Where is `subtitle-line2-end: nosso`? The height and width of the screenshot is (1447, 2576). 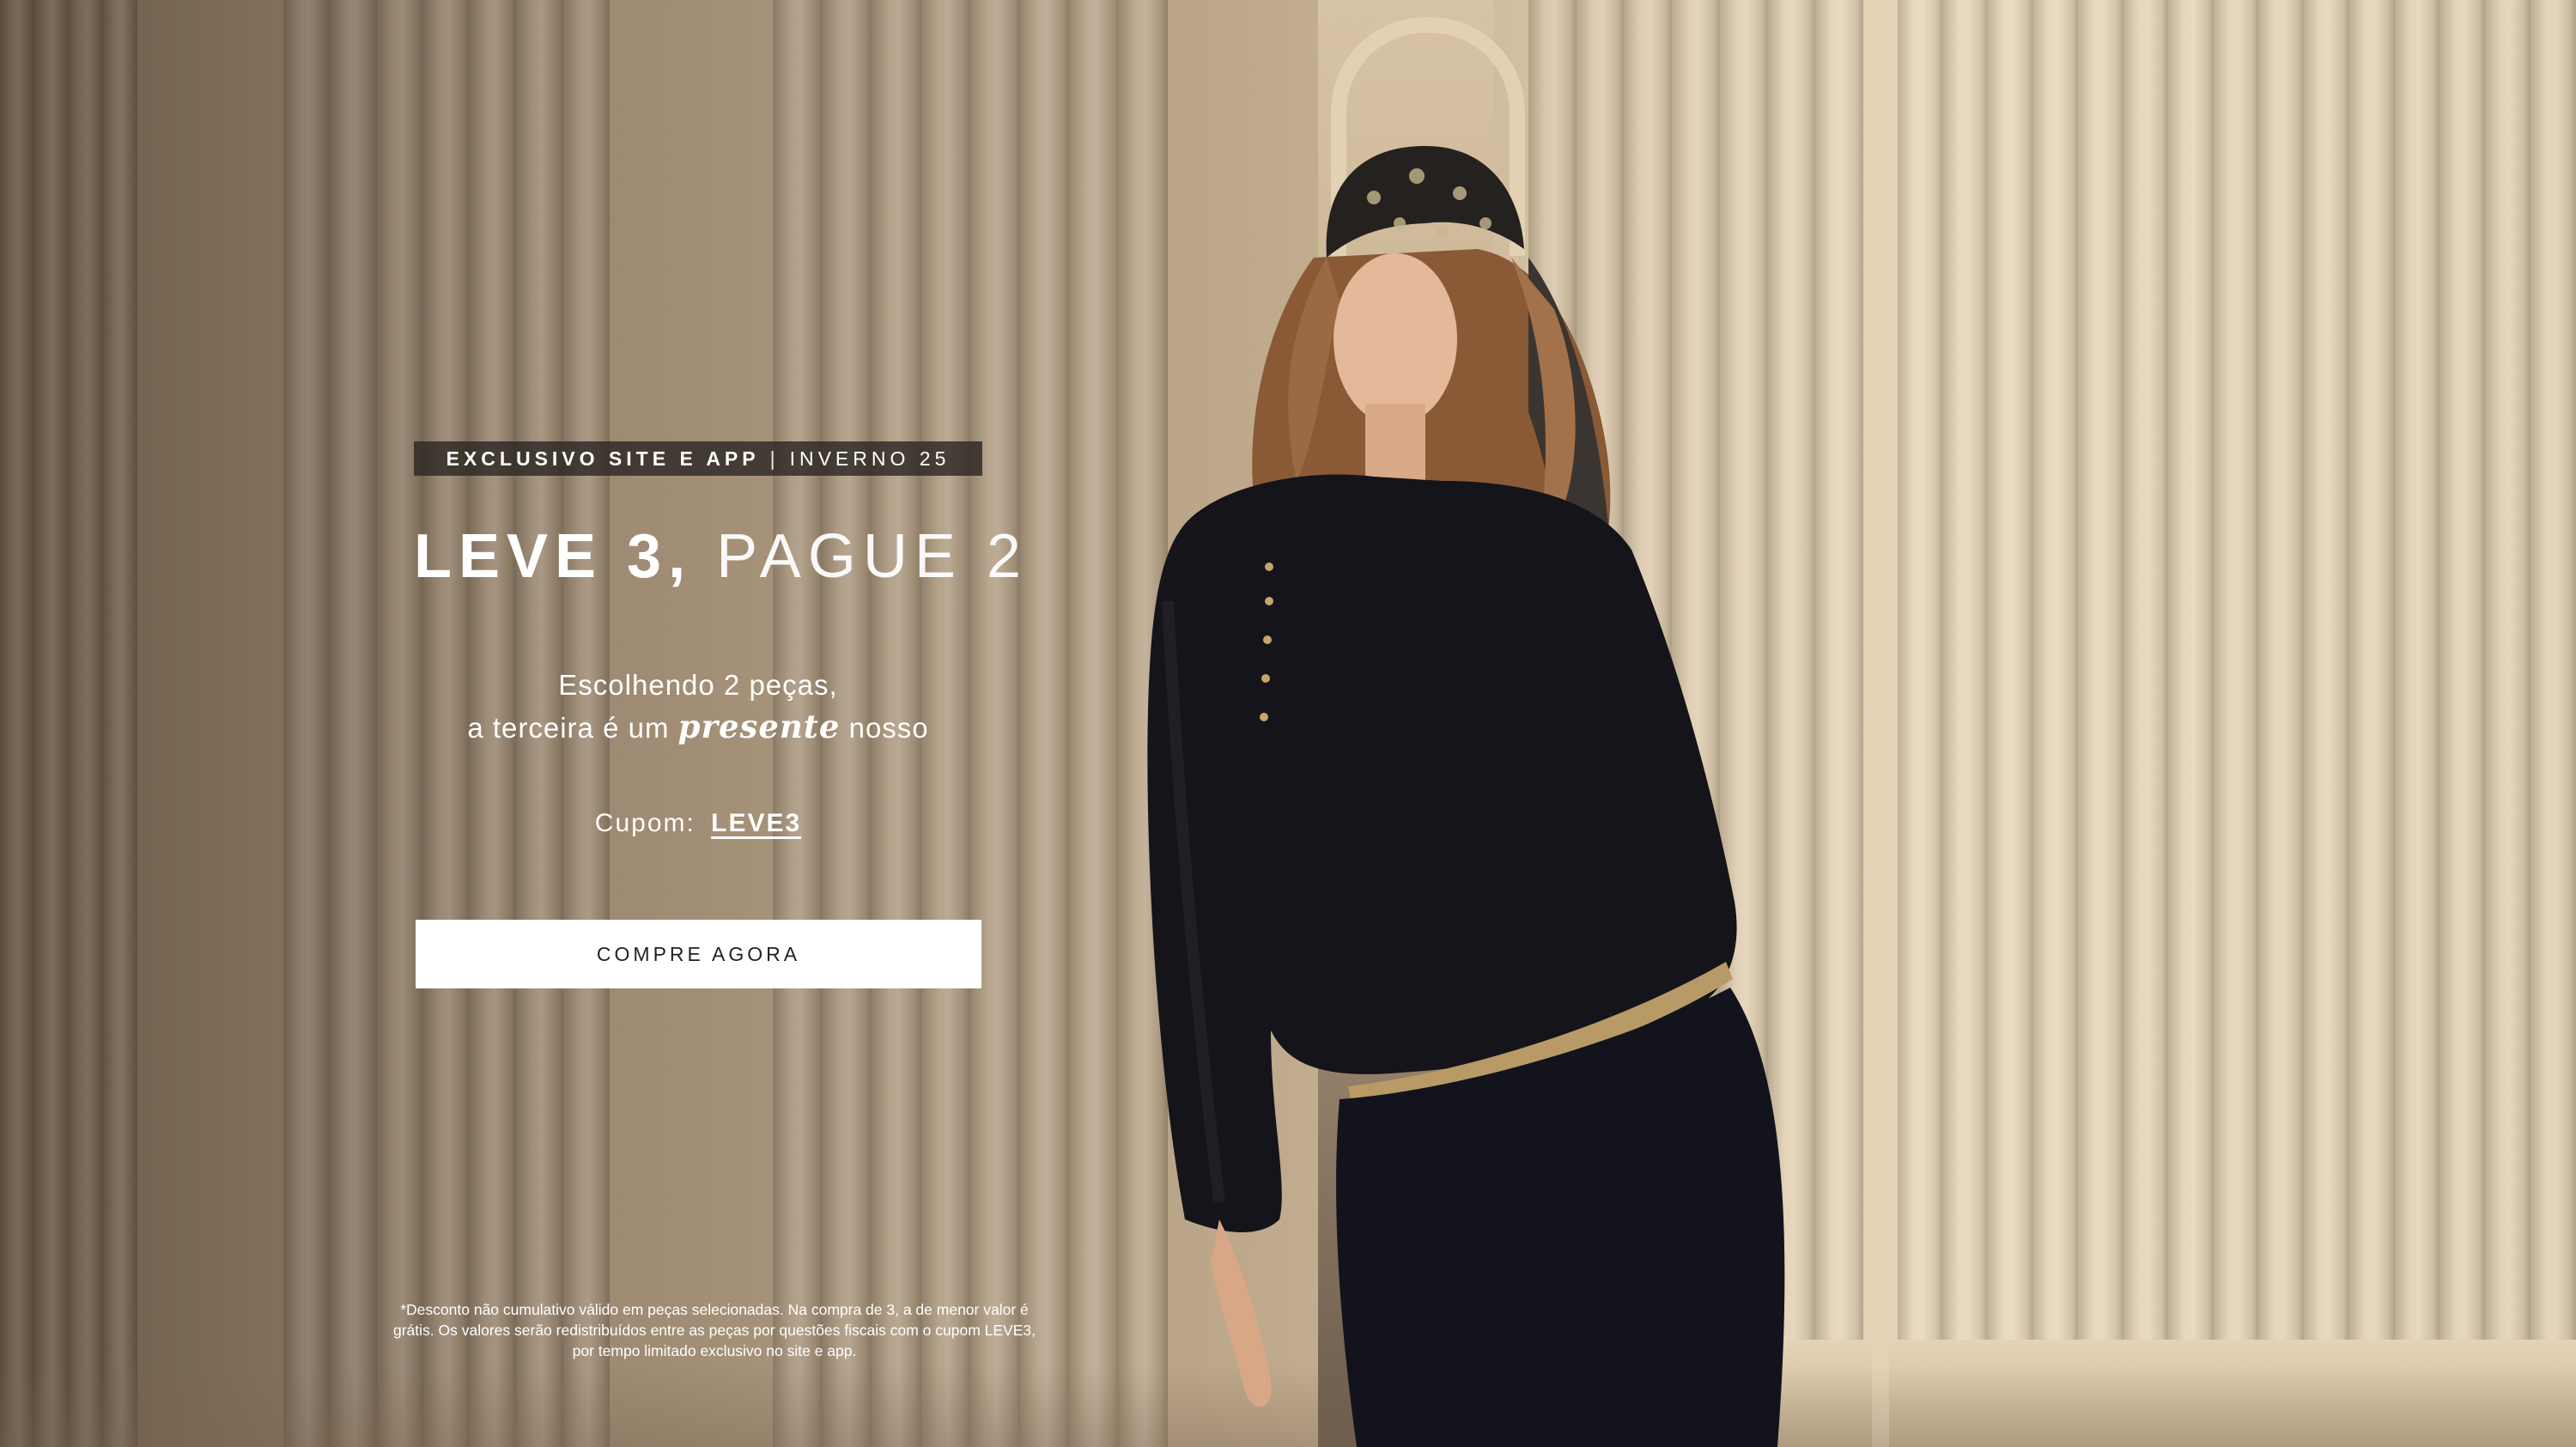 subtitle-line2-end: nosso is located at coordinates (889, 728).